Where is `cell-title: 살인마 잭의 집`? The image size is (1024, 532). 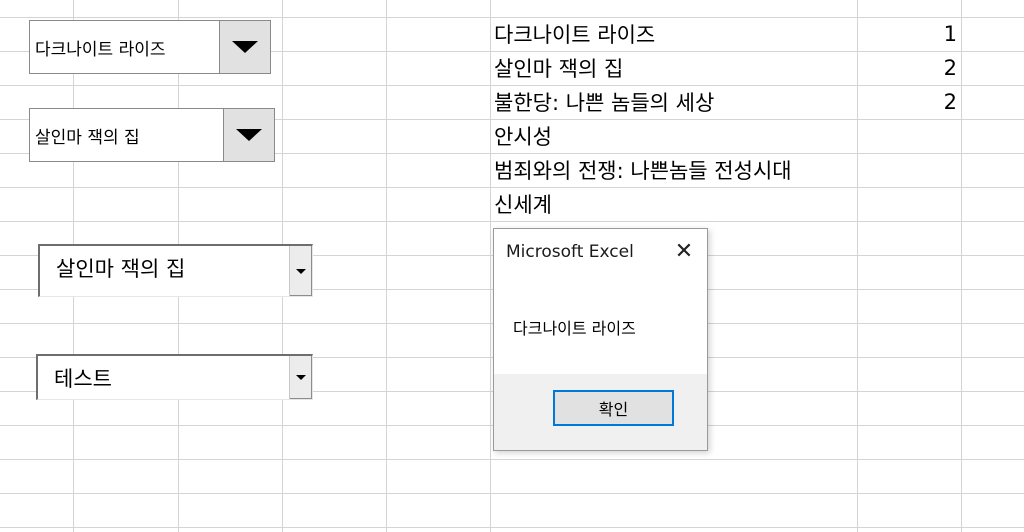 cell-title: 살인마 잭의 집 is located at coordinates (558, 68).